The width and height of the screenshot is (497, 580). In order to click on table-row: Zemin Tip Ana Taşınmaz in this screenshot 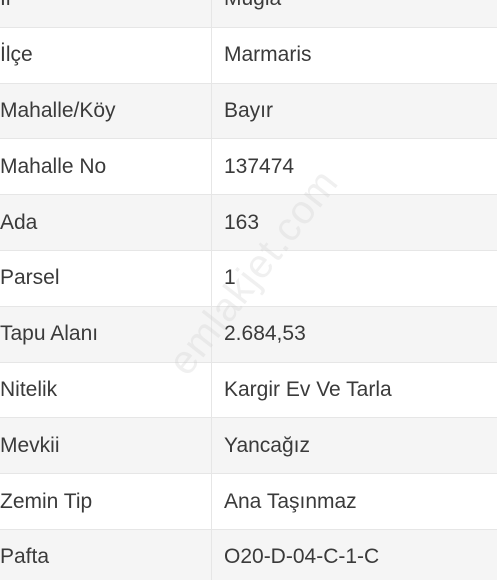, I will do `click(248, 502)`.